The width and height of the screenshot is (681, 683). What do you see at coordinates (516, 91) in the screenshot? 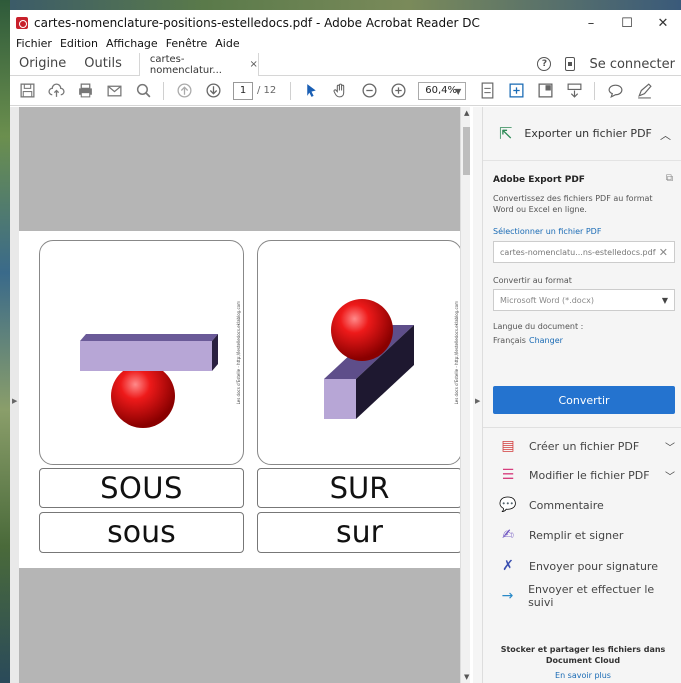
I see `rotate-view-icon` at bounding box center [516, 91].